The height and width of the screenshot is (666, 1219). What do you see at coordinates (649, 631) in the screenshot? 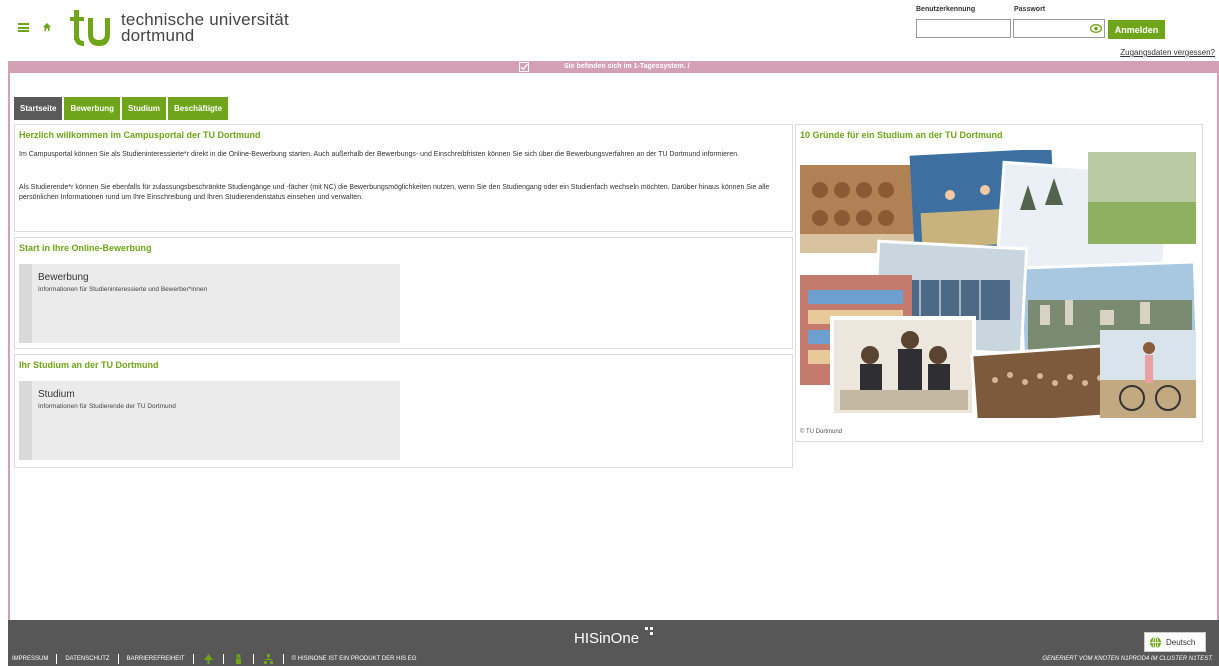
I see `hisinone-dots-icon` at bounding box center [649, 631].